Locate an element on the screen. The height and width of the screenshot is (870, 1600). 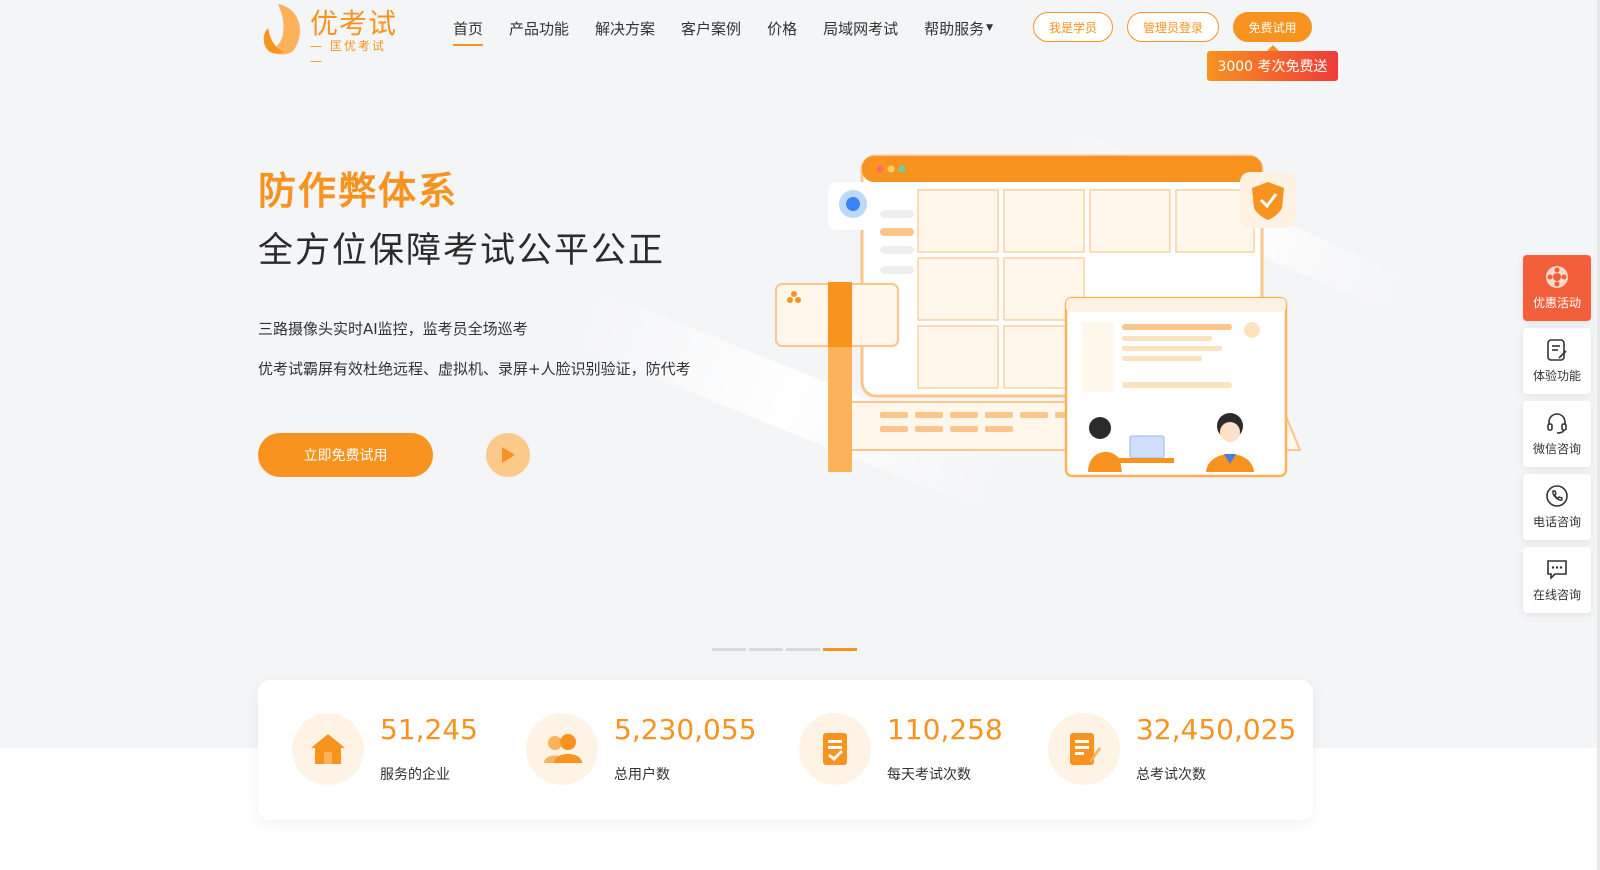
stat-label: 总用户数 is located at coordinates (642, 775).